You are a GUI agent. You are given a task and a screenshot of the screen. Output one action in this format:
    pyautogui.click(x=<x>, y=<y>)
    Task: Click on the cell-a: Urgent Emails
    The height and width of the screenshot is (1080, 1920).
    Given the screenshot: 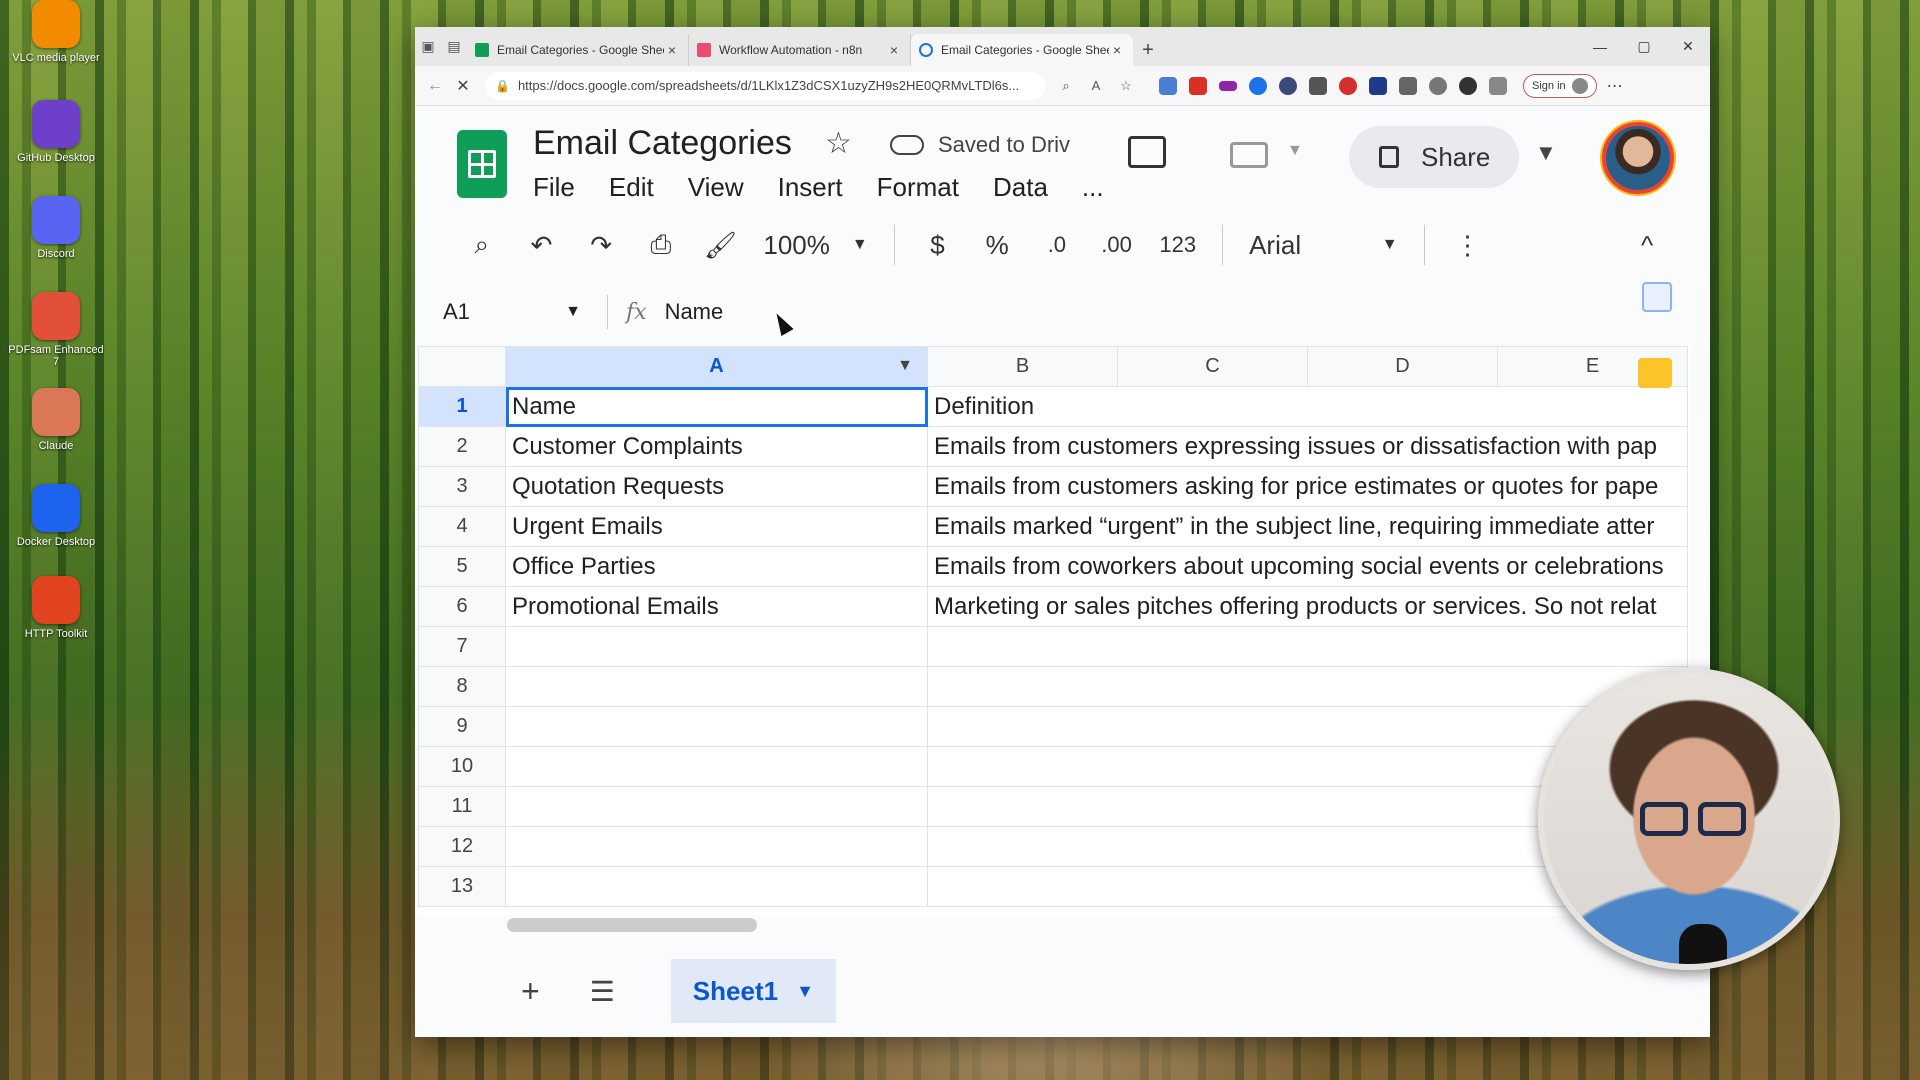 What is the action you would take?
    pyautogui.click(x=716, y=526)
    